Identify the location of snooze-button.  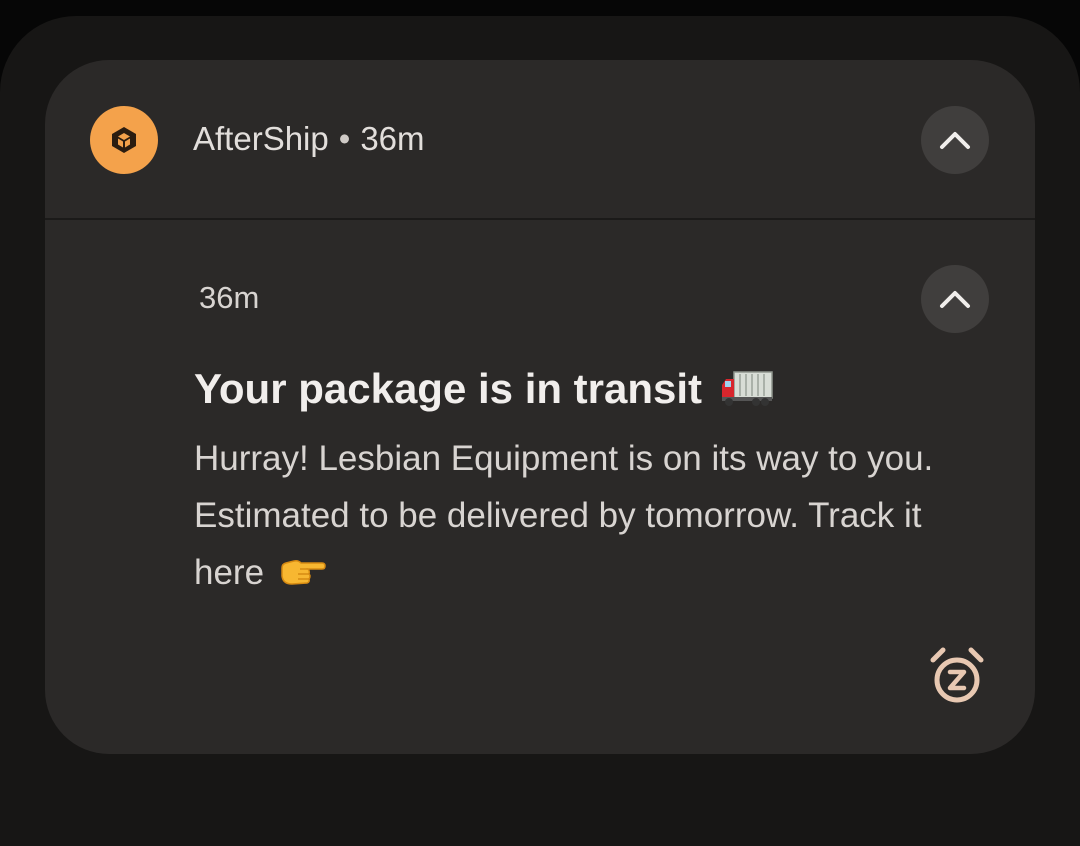
(957, 676).